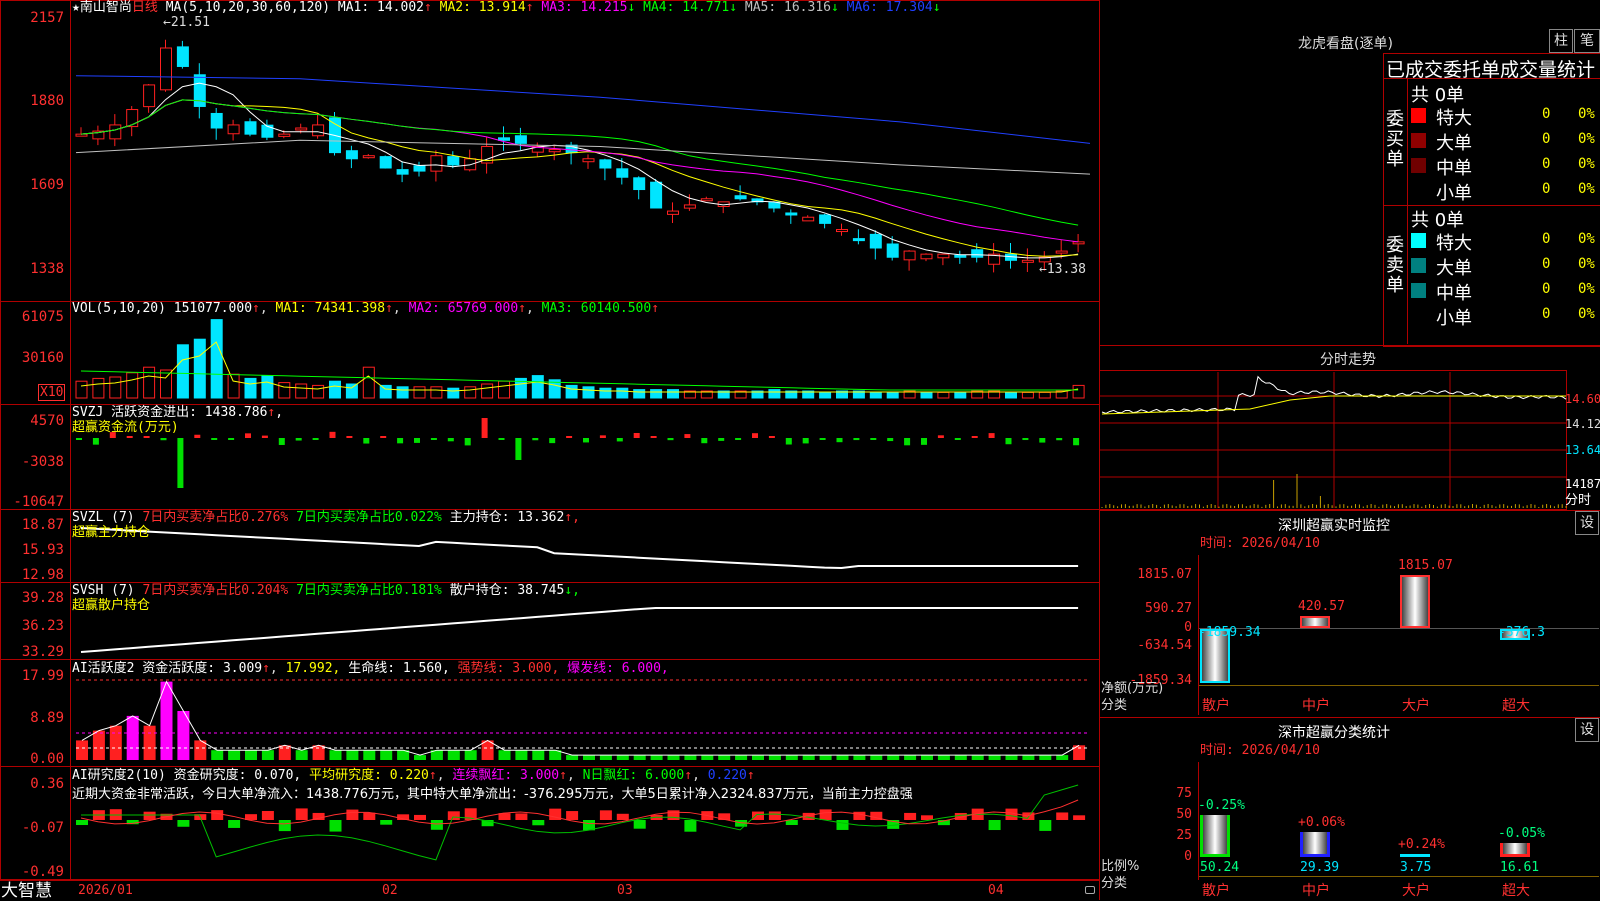 This screenshot has height=901, width=1600. I want to click on price-tick-4: 1338, so click(47, 269).